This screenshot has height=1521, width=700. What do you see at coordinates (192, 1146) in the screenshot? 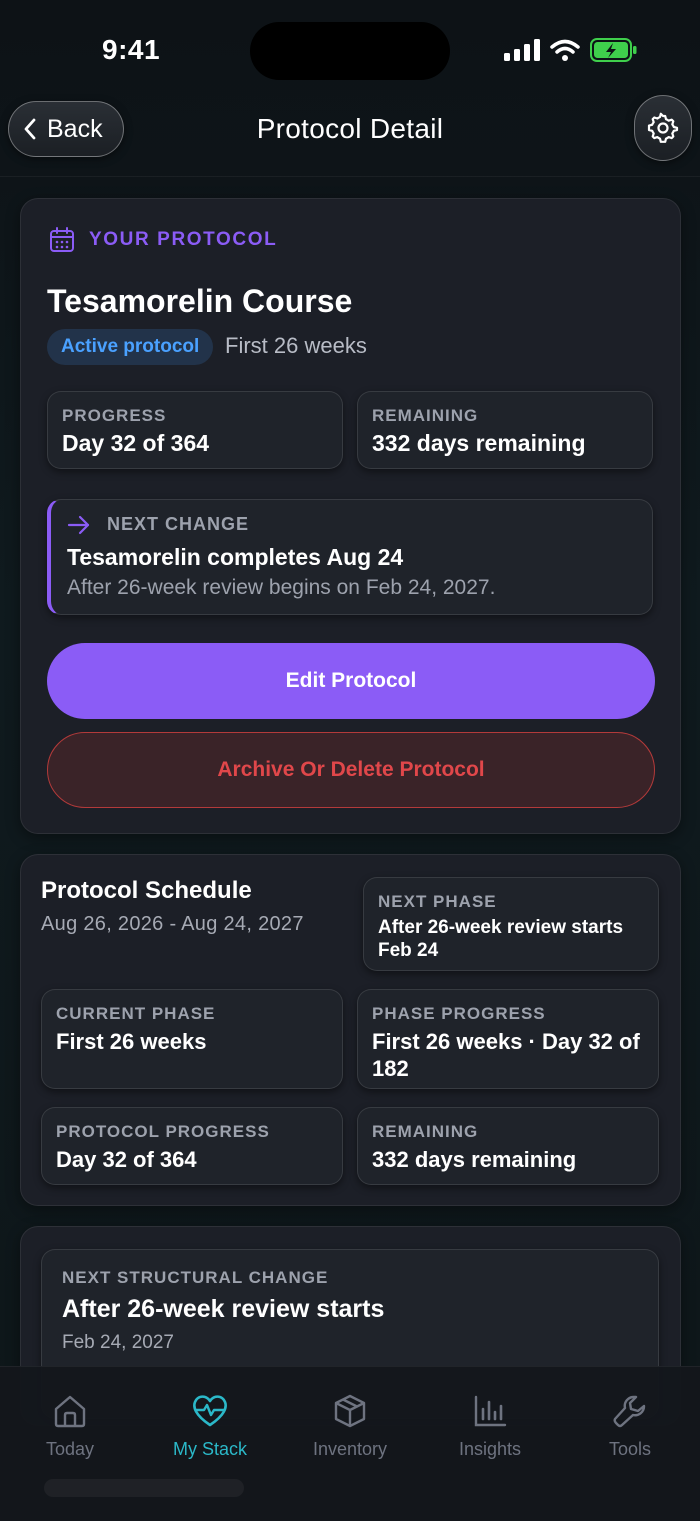
I see `protocol-progress-stat: PROTOCOL PROGRESS Day 32 of 364` at bounding box center [192, 1146].